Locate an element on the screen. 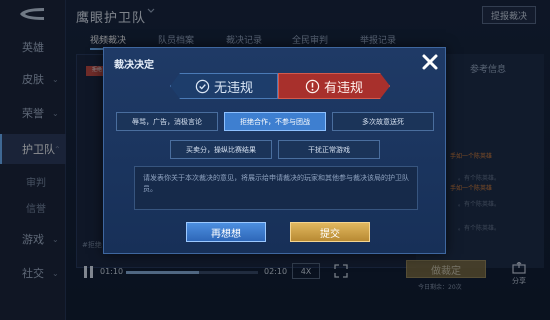  check-circle-icon is located at coordinates (202, 86).